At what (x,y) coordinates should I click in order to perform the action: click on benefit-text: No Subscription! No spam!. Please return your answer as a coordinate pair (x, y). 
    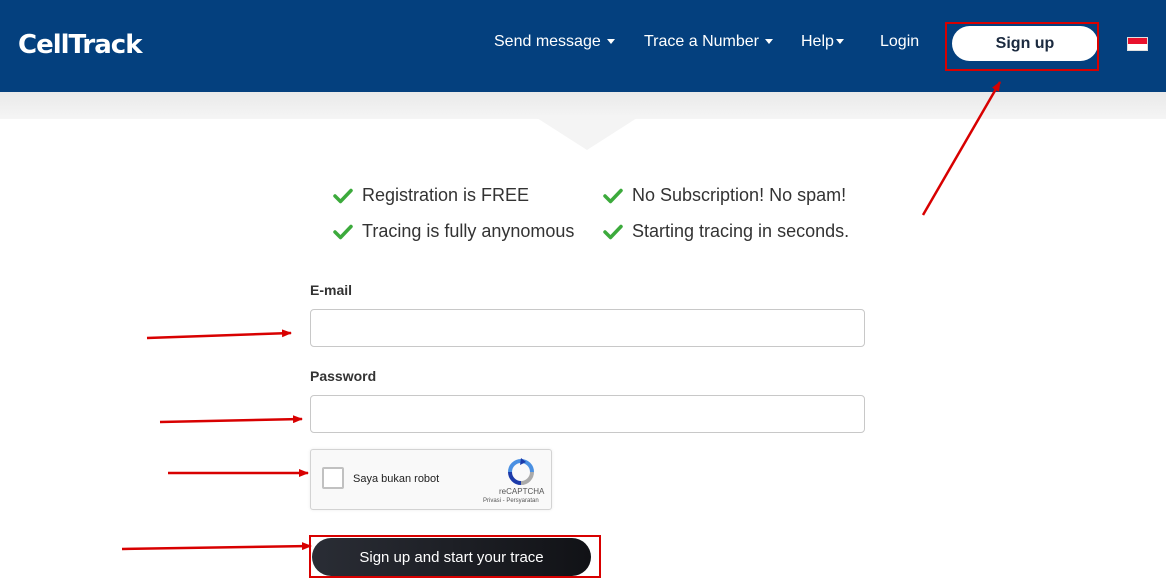
    Looking at the image, I should click on (739, 195).